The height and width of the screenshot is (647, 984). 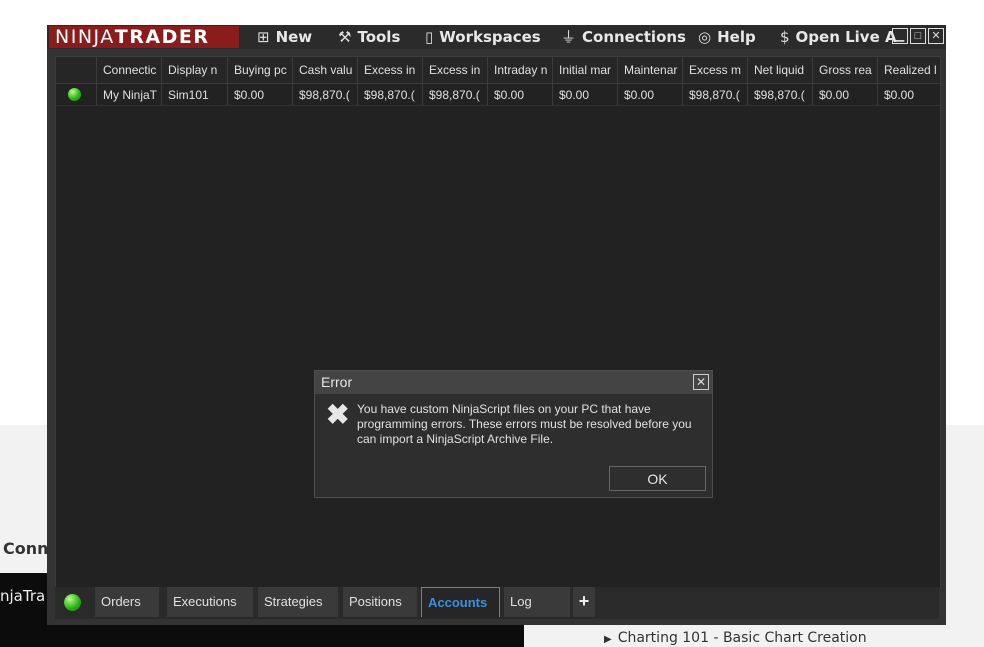 I want to click on tab-log: Log, so click(x=537, y=602).